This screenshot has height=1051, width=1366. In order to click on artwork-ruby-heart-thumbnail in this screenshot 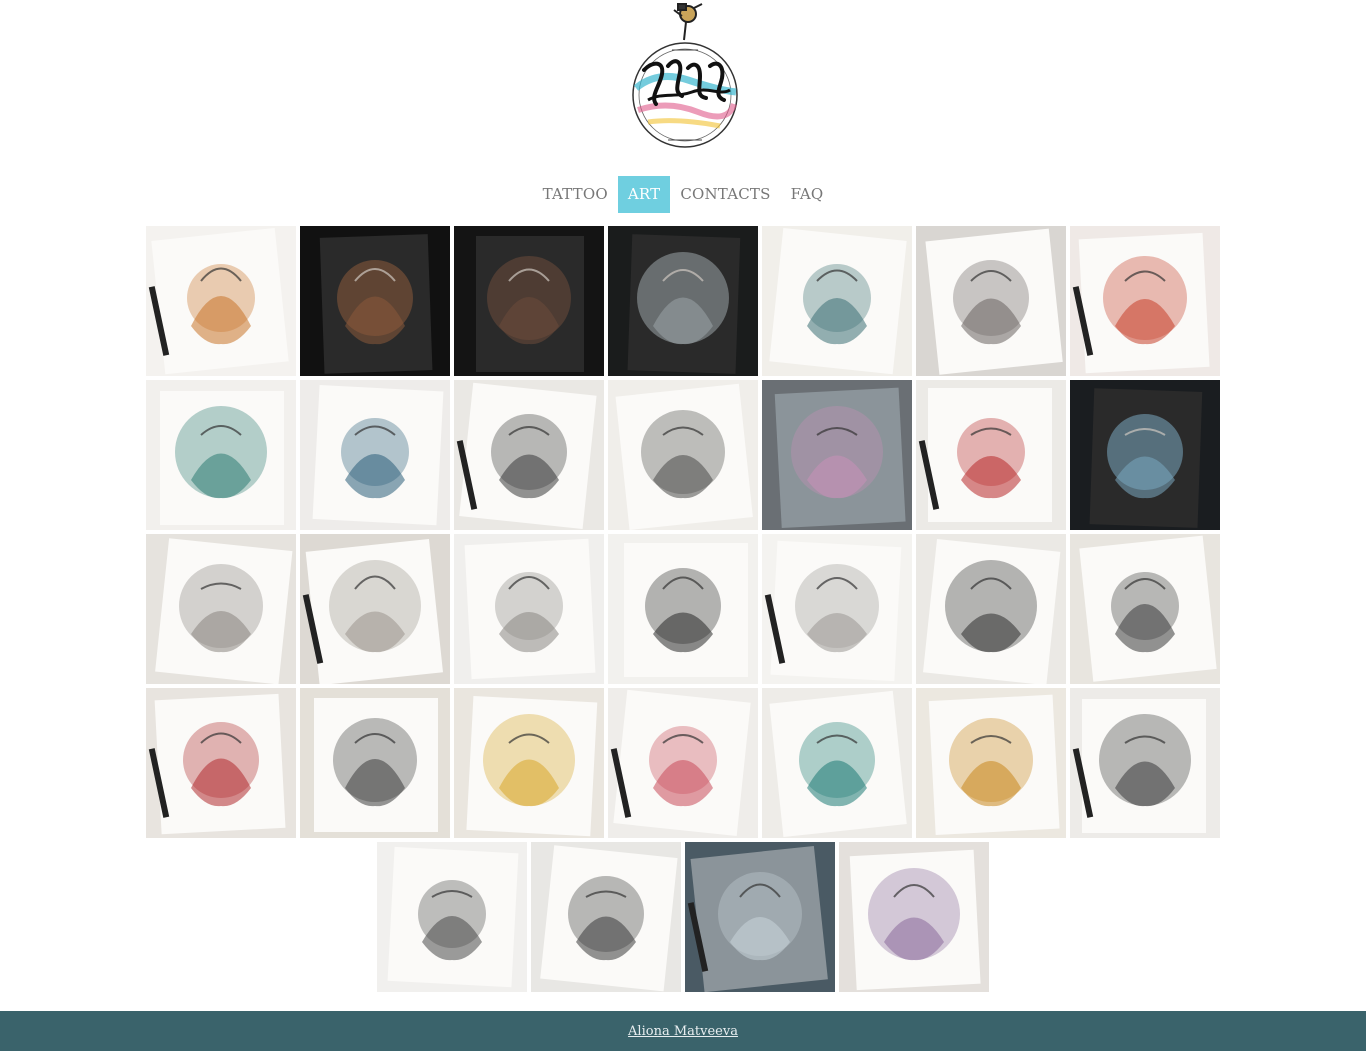, I will do `click(683, 763)`.